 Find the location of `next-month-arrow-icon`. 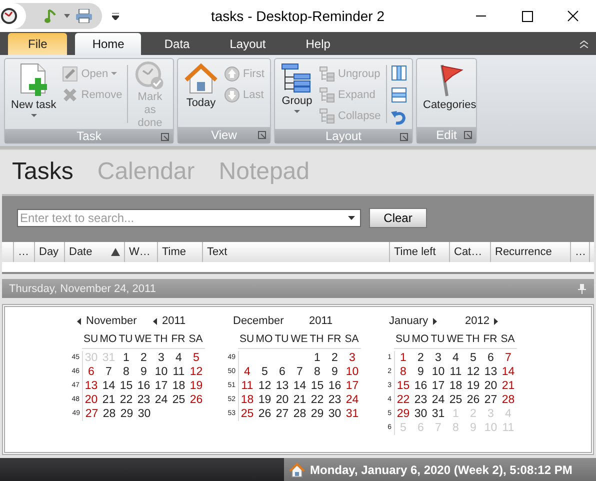

next-month-arrow-icon is located at coordinates (435, 321).